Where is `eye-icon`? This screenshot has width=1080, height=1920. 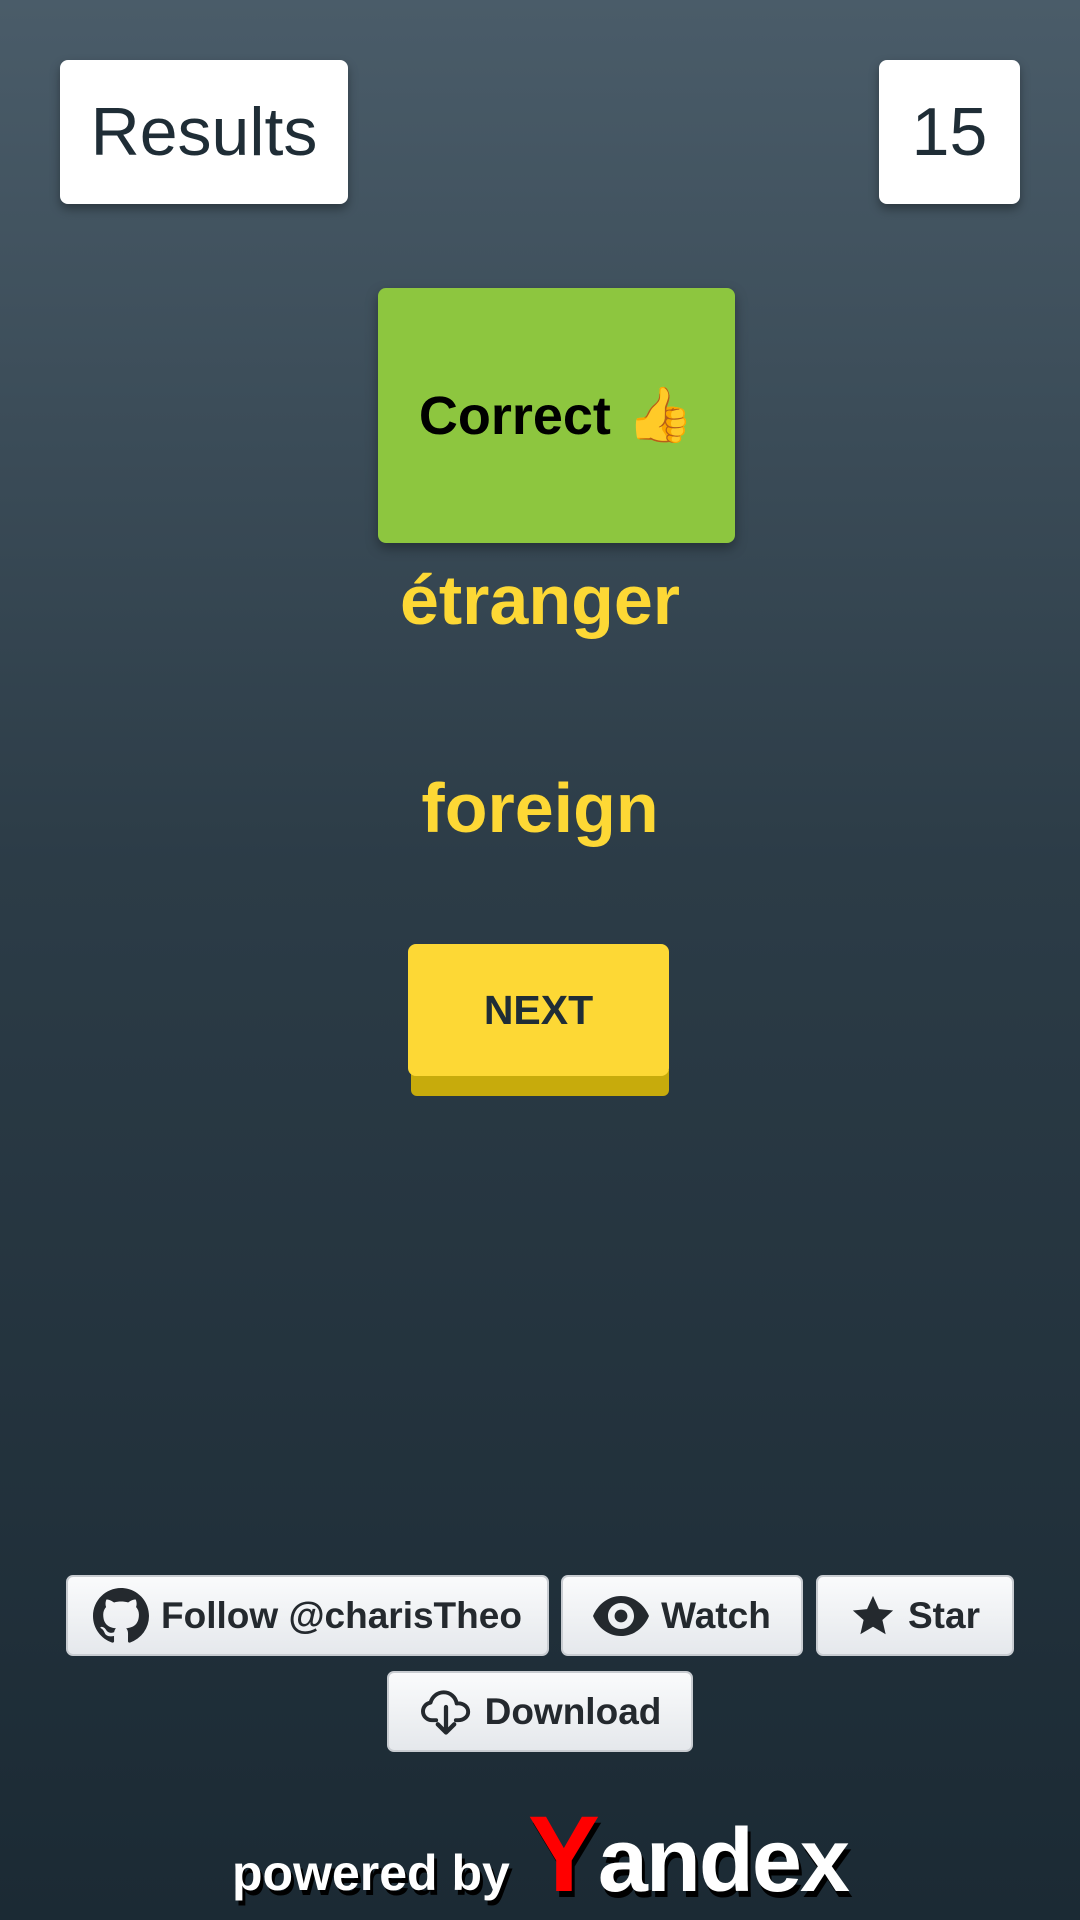 eye-icon is located at coordinates (621, 1615).